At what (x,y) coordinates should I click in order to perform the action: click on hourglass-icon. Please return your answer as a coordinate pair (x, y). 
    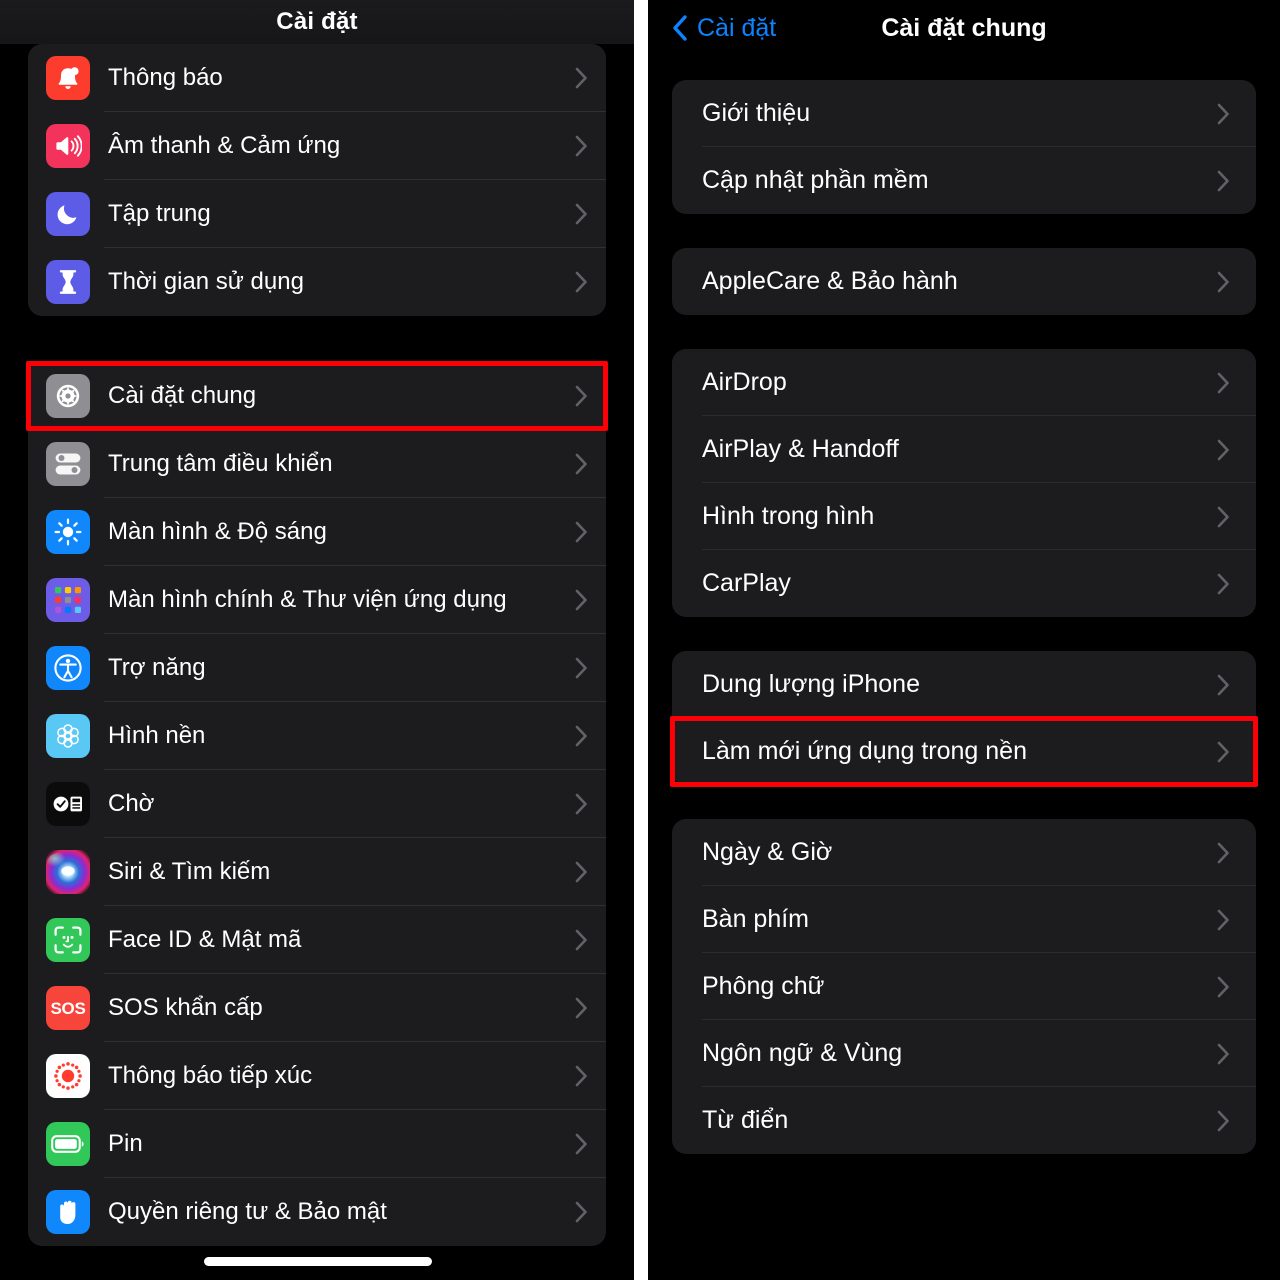
    Looking at the image, I should click on (68, 282).